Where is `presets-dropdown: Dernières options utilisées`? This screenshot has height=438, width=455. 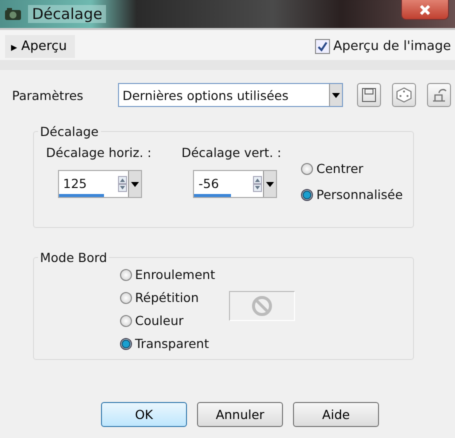 presets-dropdown: Dernières options utilisées is located at coordinates (231, 95).